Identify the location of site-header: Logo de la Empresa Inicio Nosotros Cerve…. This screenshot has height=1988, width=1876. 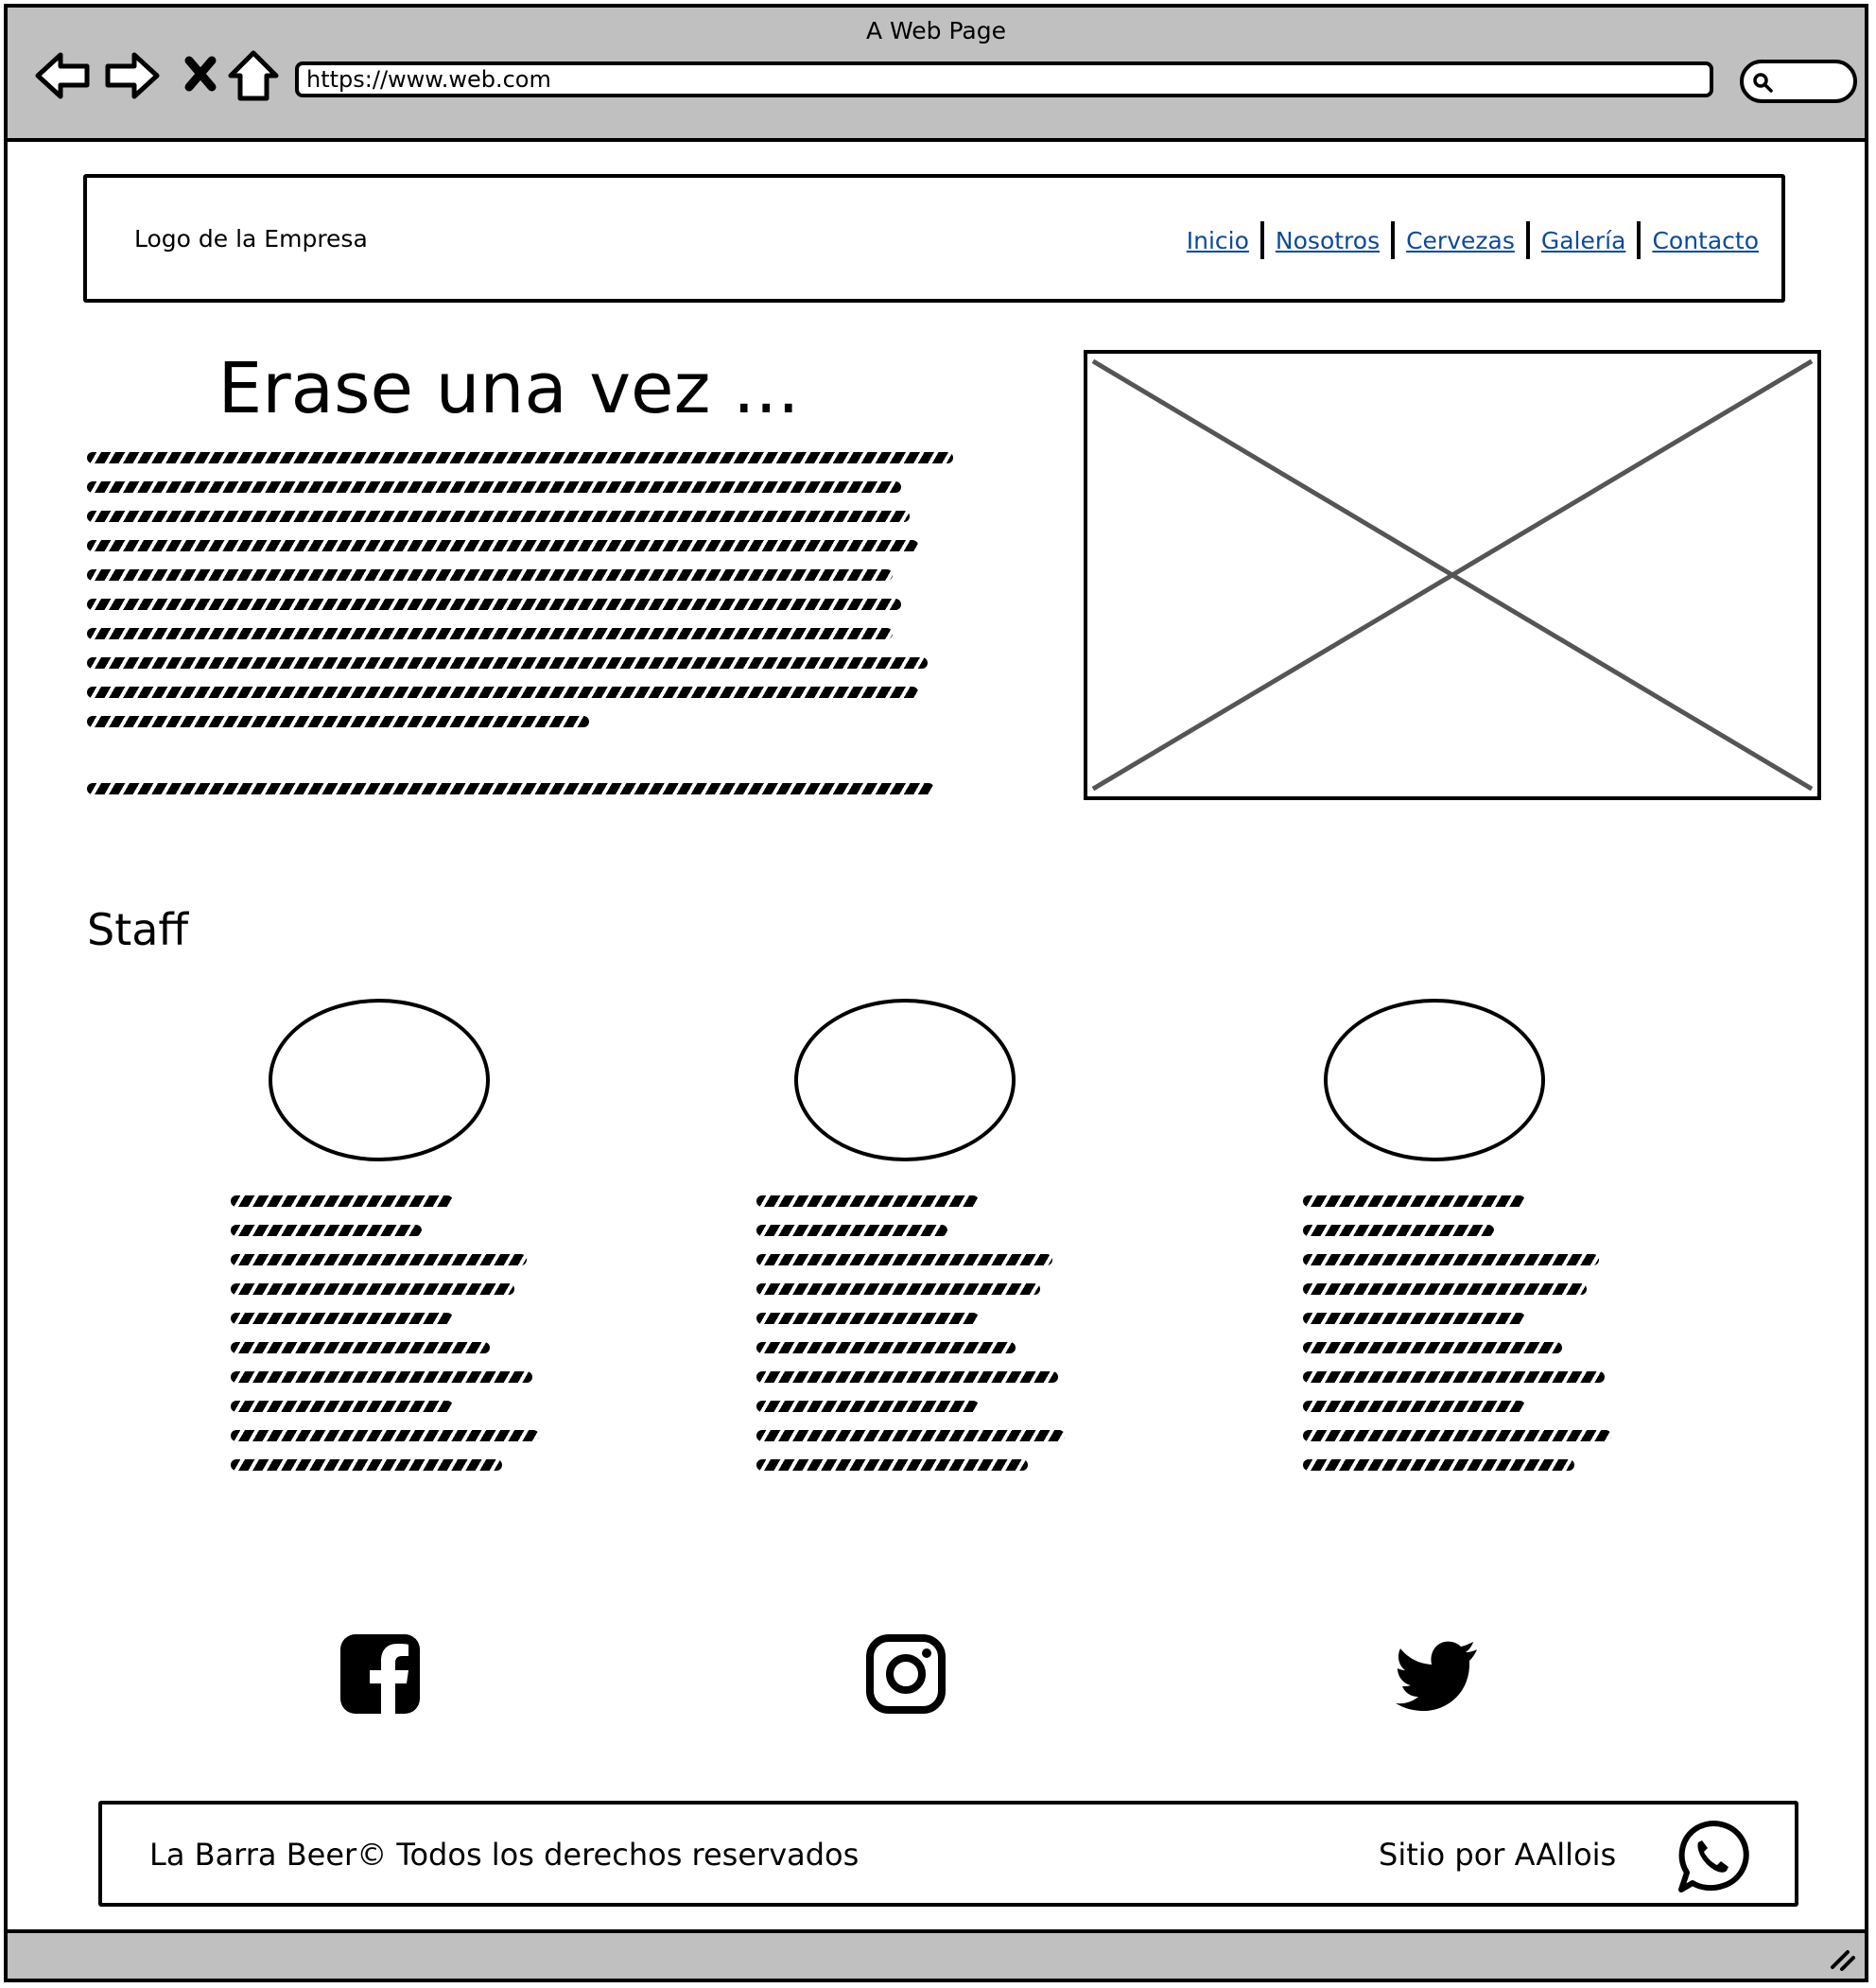
(934, 238).